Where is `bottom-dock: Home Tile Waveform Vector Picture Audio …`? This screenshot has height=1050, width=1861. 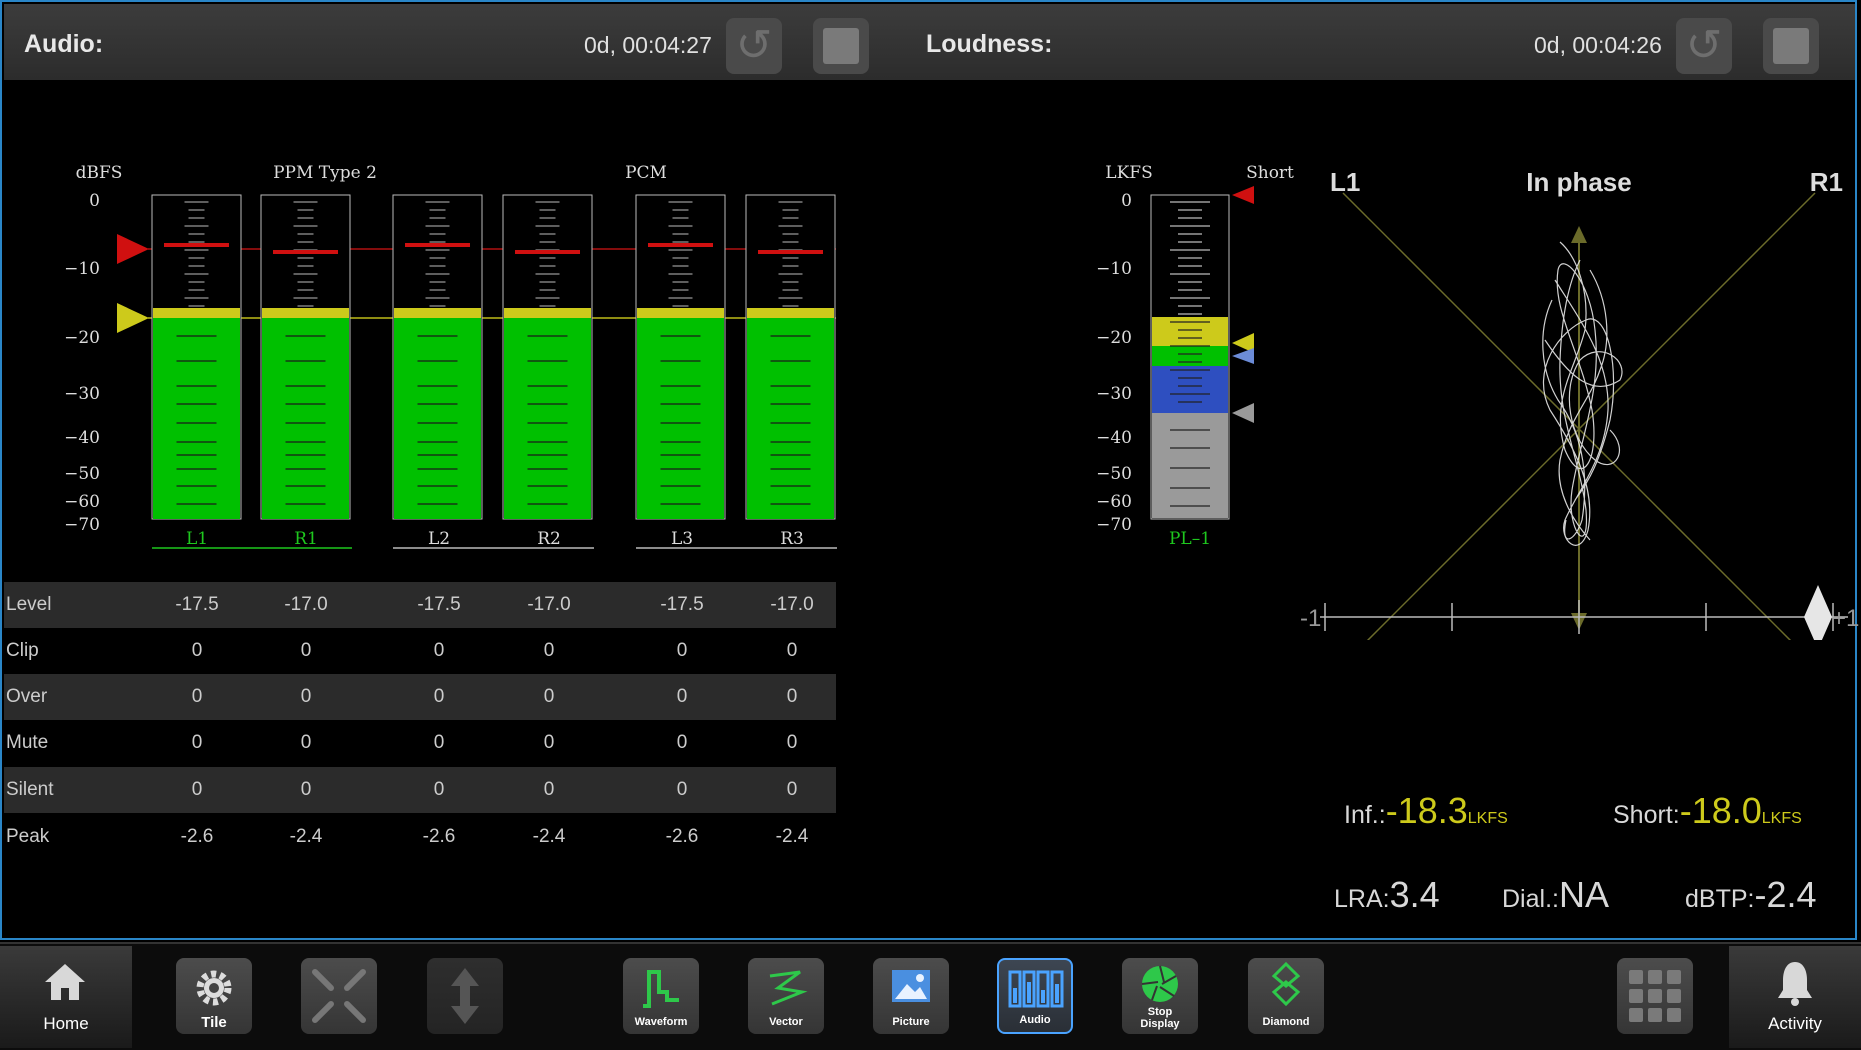 bottom-dock: Home Tile Waveform Vector Picture Audio … is located at coordinates (930, 996).